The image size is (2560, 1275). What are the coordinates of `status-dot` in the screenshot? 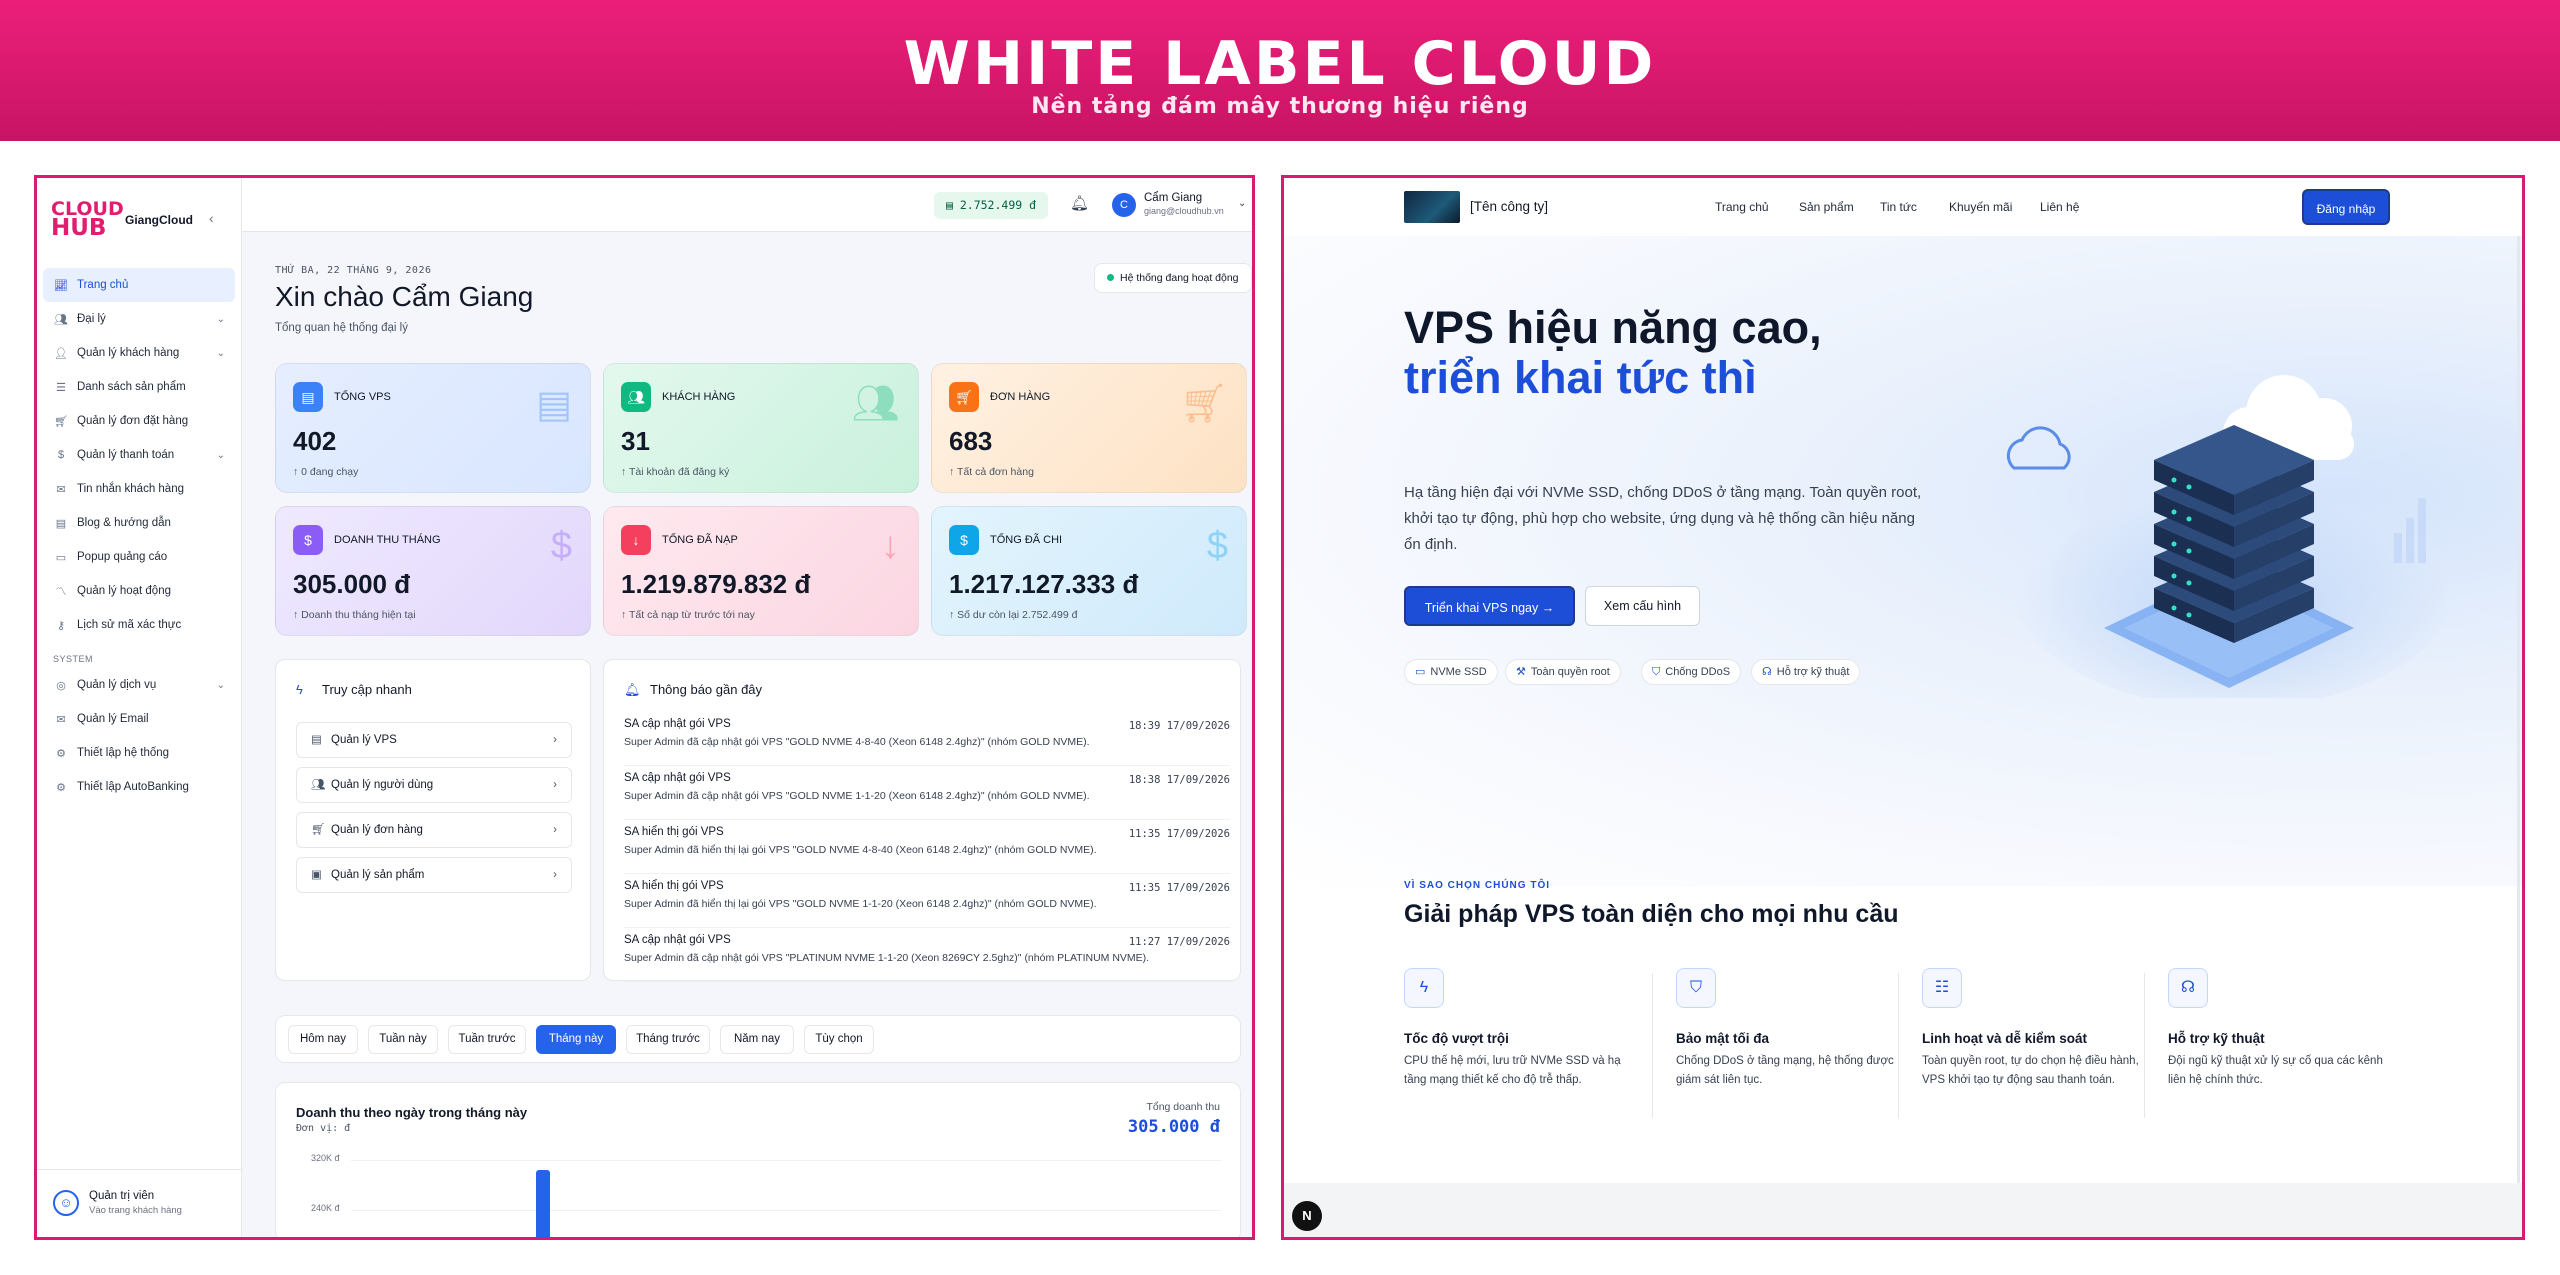 It's located at (1110, 277).